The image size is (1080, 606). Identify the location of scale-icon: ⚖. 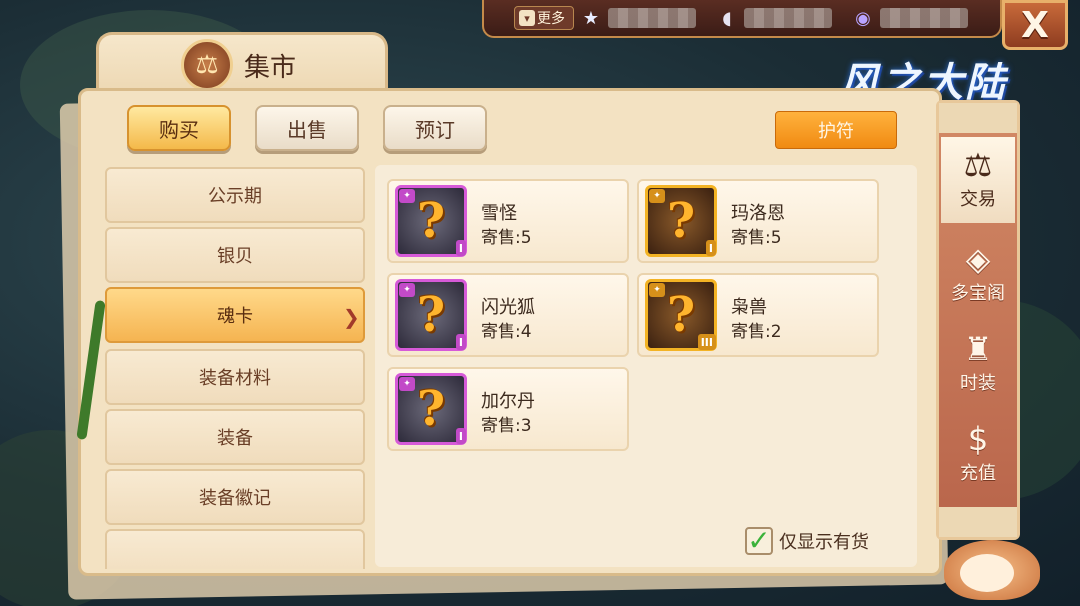
(978, 165).